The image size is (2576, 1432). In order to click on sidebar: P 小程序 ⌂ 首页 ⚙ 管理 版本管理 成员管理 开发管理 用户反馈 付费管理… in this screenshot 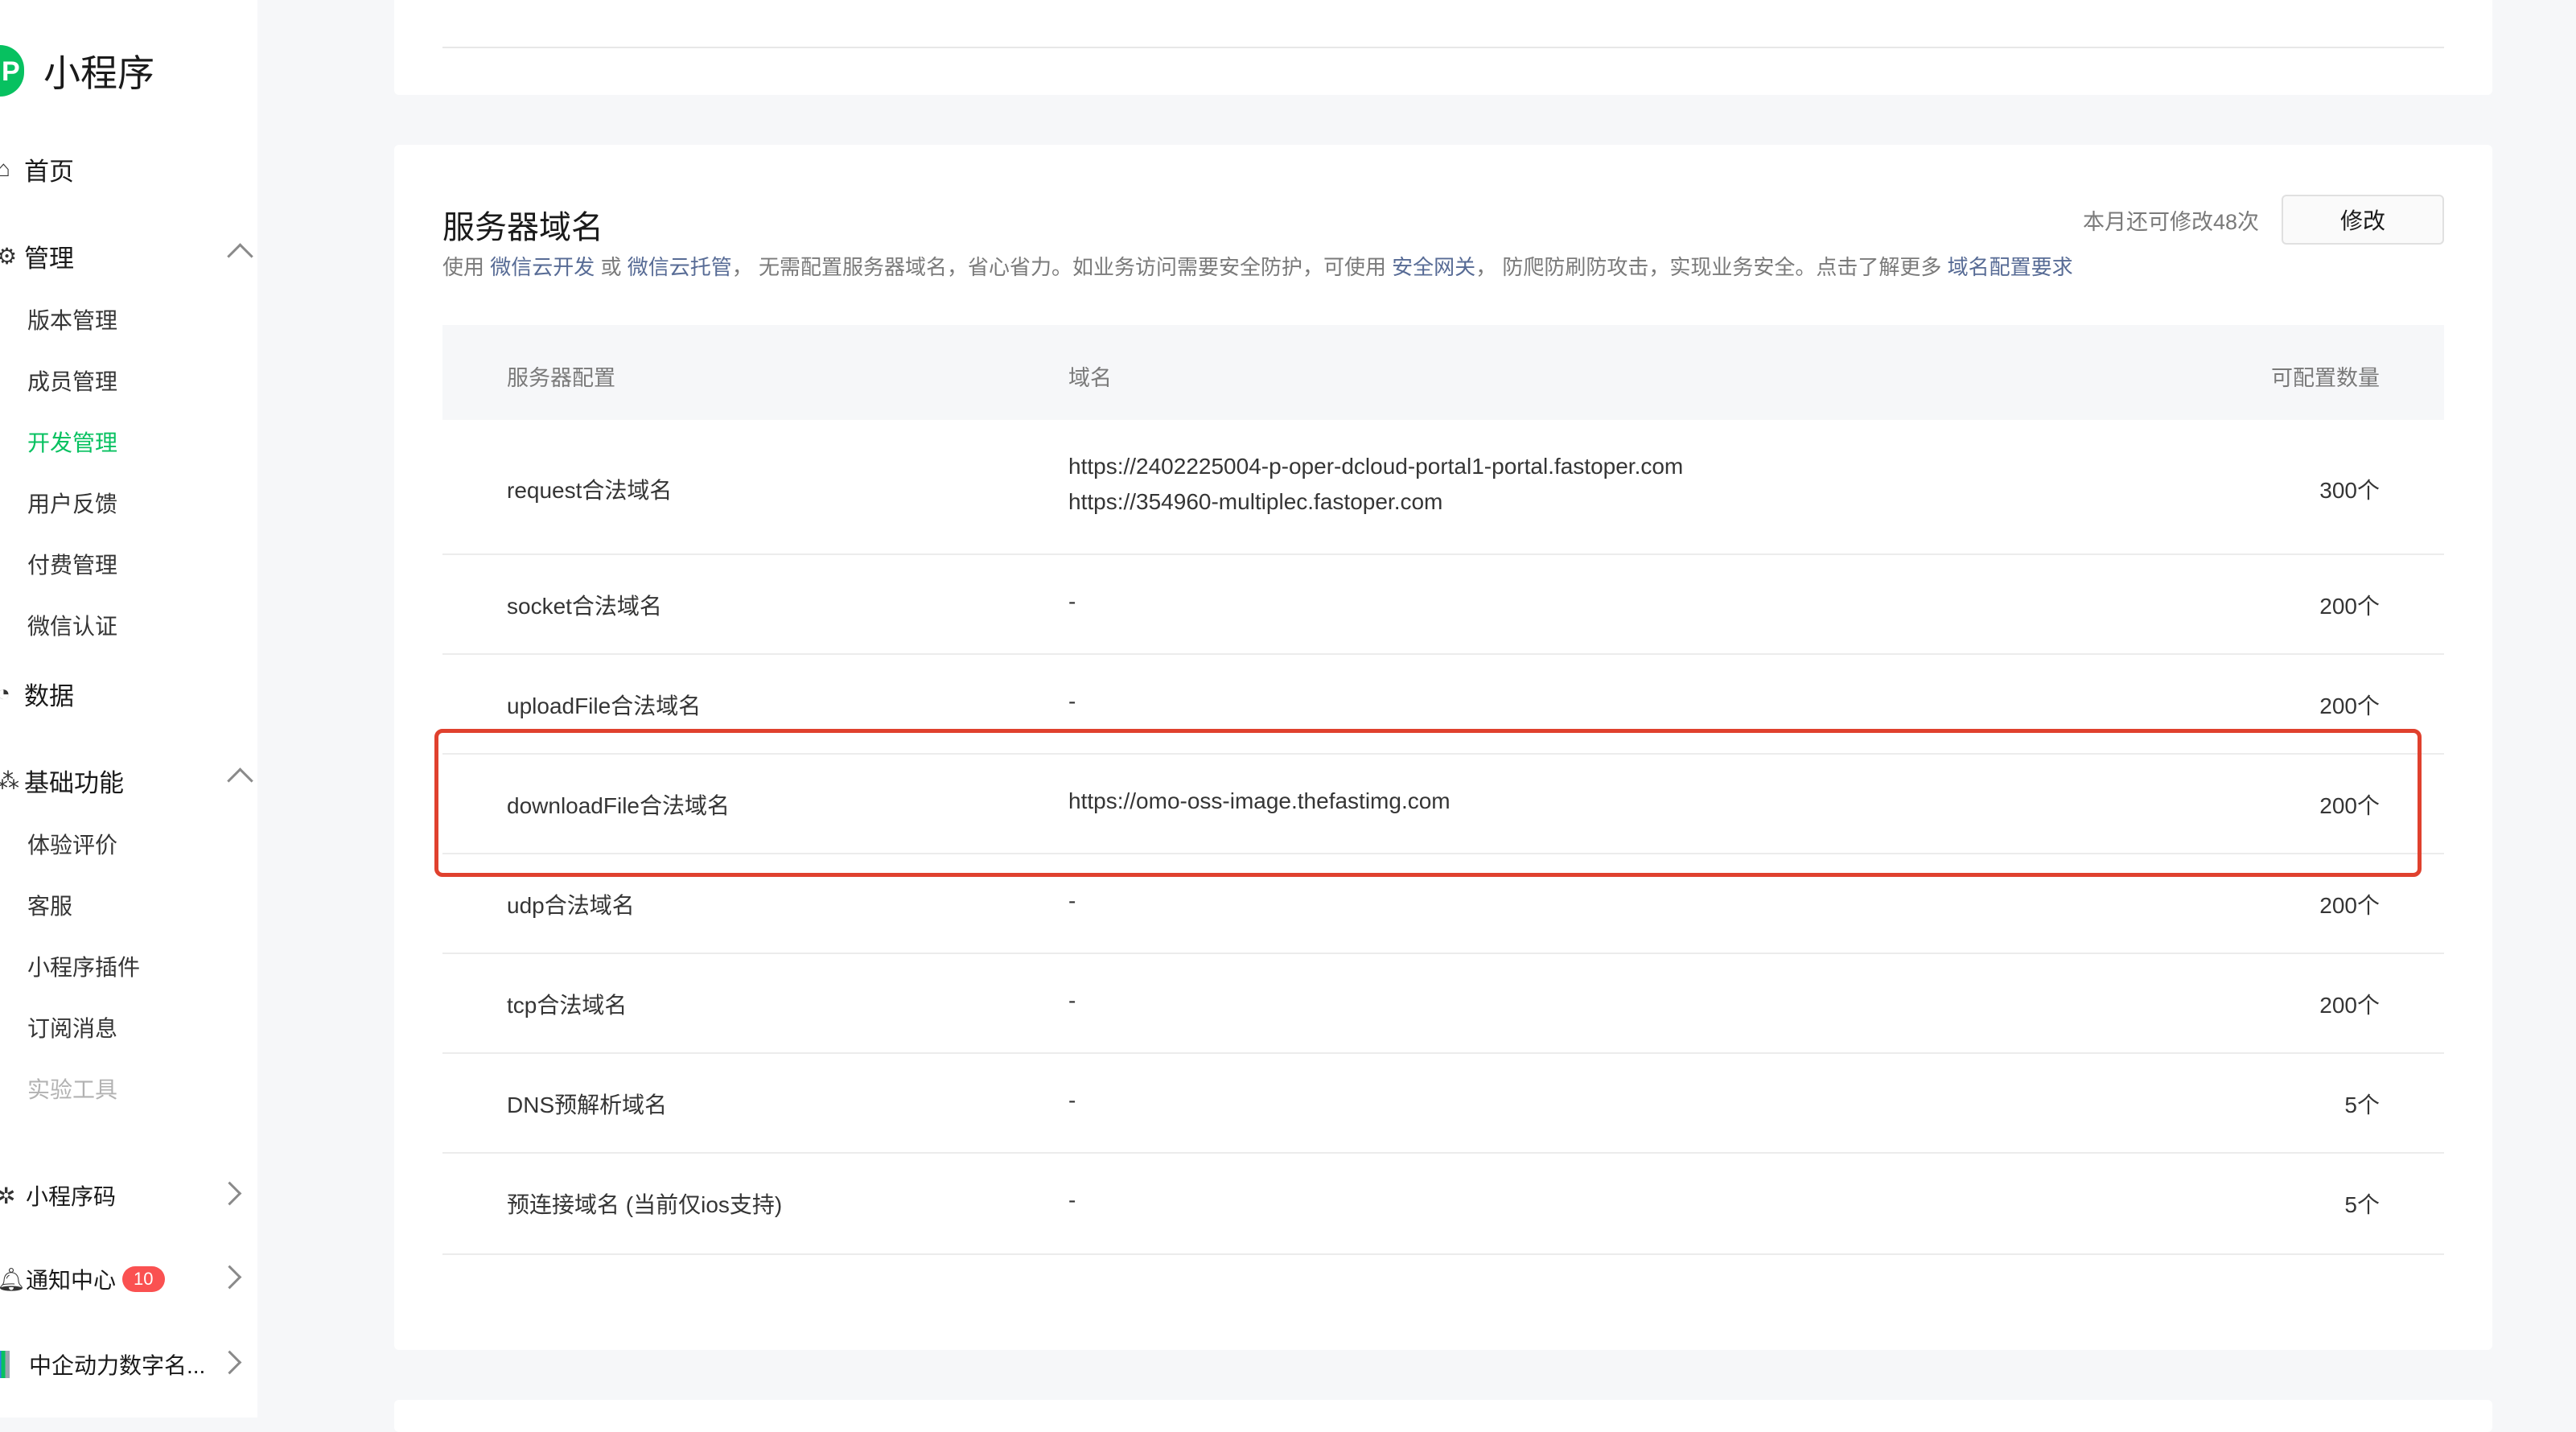, I will do `click(128, 709)`.